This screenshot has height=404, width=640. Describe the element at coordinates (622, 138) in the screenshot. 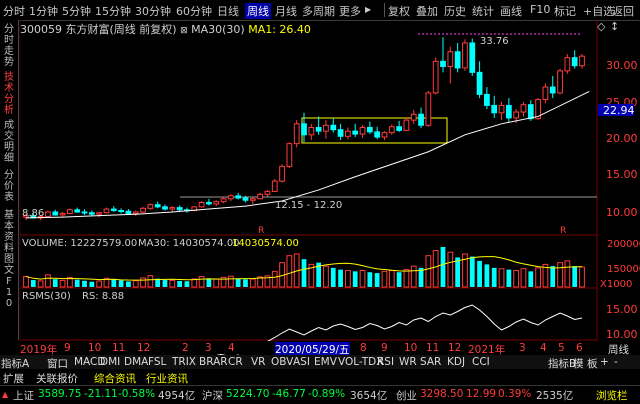

I see `price-tick: 20.00` at that location.